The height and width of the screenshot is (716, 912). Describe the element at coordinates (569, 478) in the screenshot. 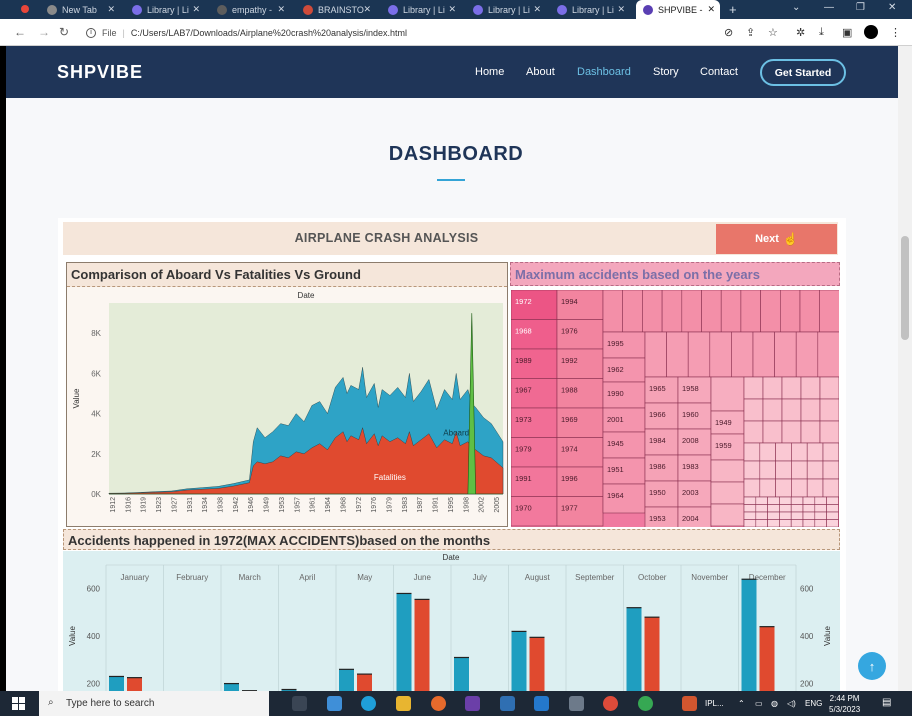

I see `treemap-cell-label: 1996` at that location.